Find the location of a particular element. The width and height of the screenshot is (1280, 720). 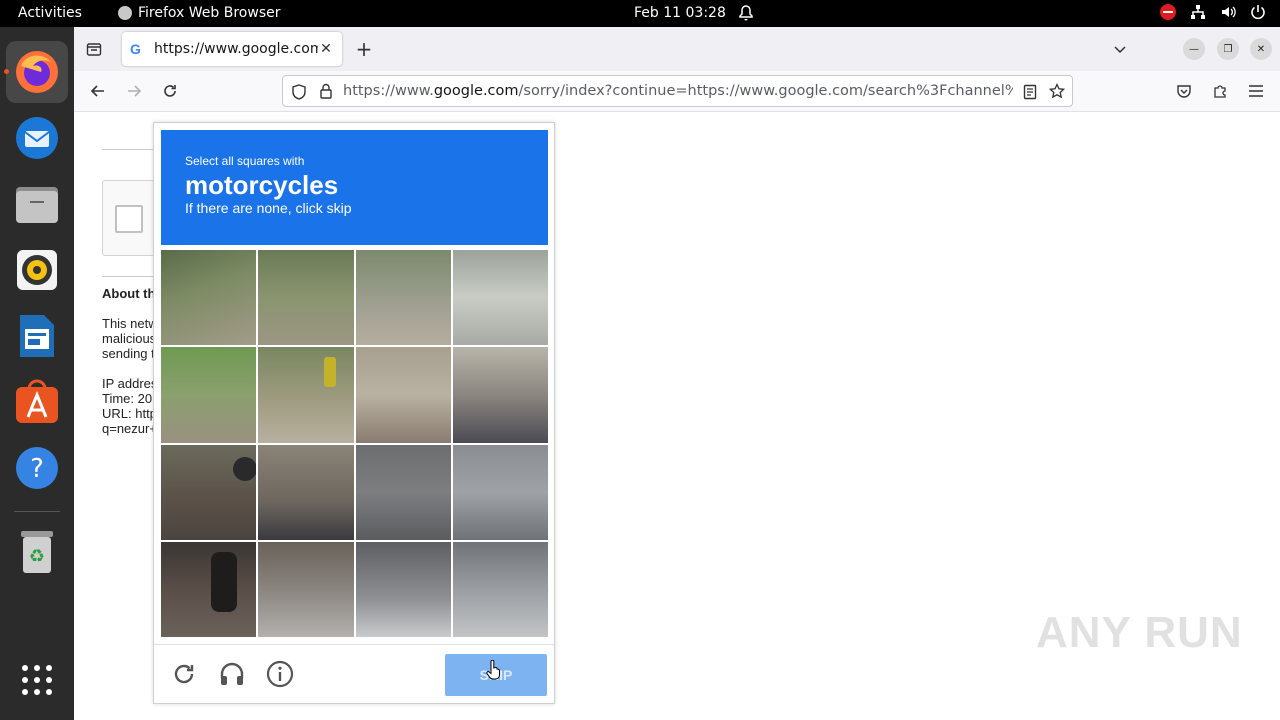

help-info-button is located at coordinates (280, 674).